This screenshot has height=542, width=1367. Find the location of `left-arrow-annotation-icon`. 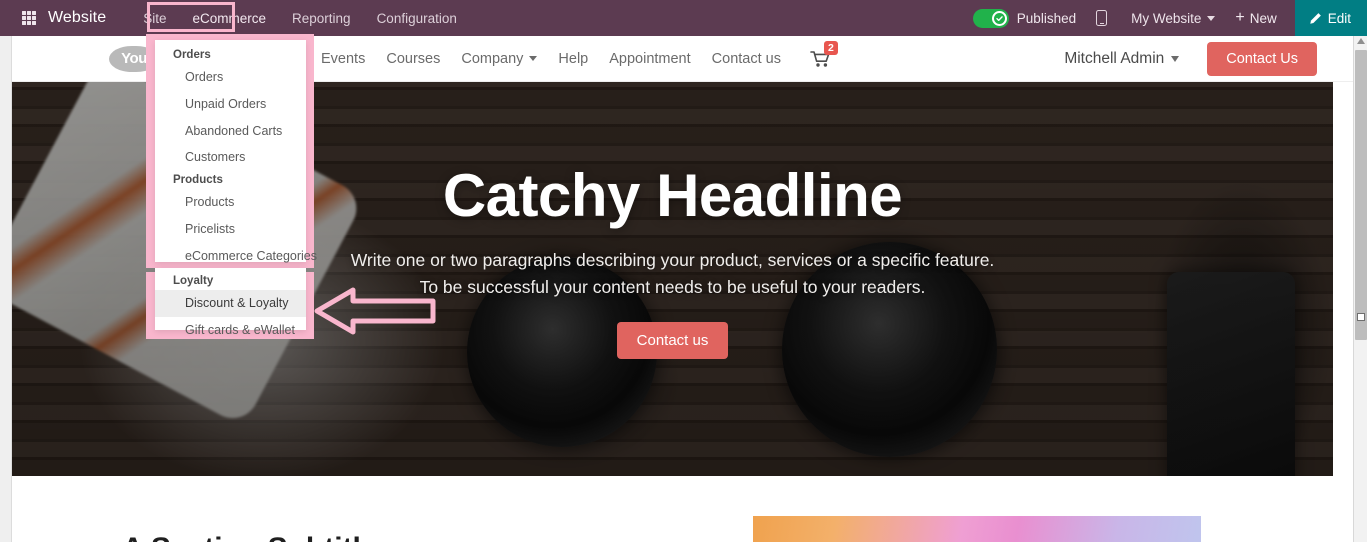

left-arrow-annotation-icon is located at coordinates (375, 311).